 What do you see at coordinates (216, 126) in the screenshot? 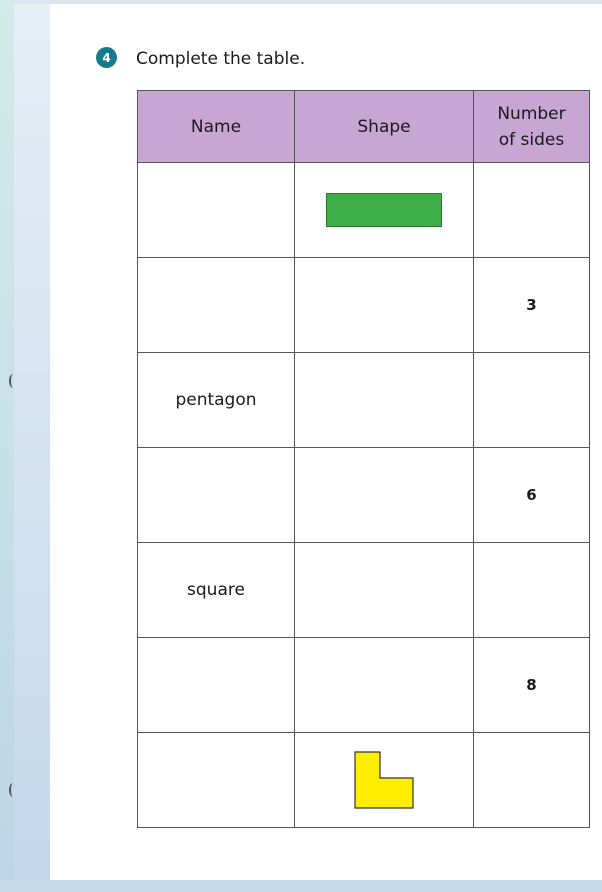
I see `header-name: Name` at bounding box center [216, 126].